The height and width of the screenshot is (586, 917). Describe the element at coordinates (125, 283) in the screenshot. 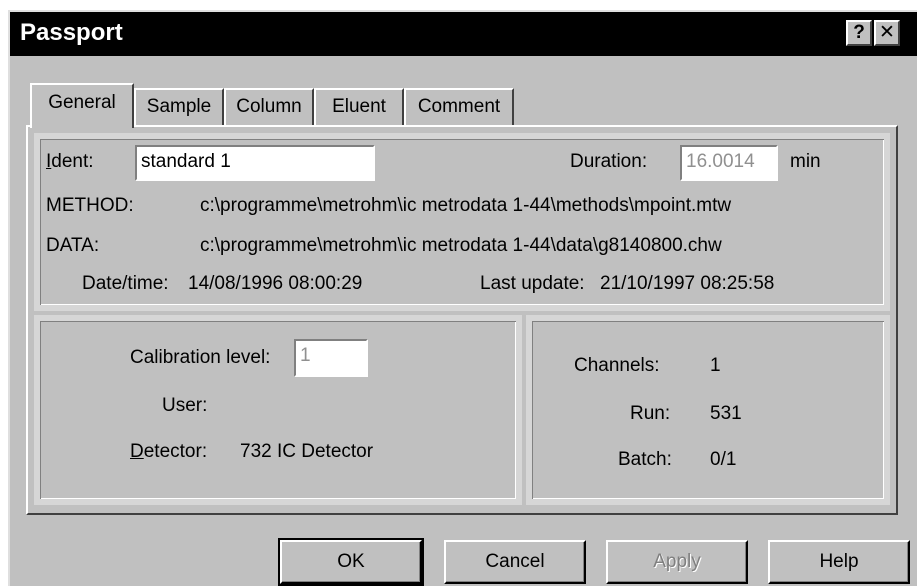

I see `datetime-label: Date/time:` at that location.